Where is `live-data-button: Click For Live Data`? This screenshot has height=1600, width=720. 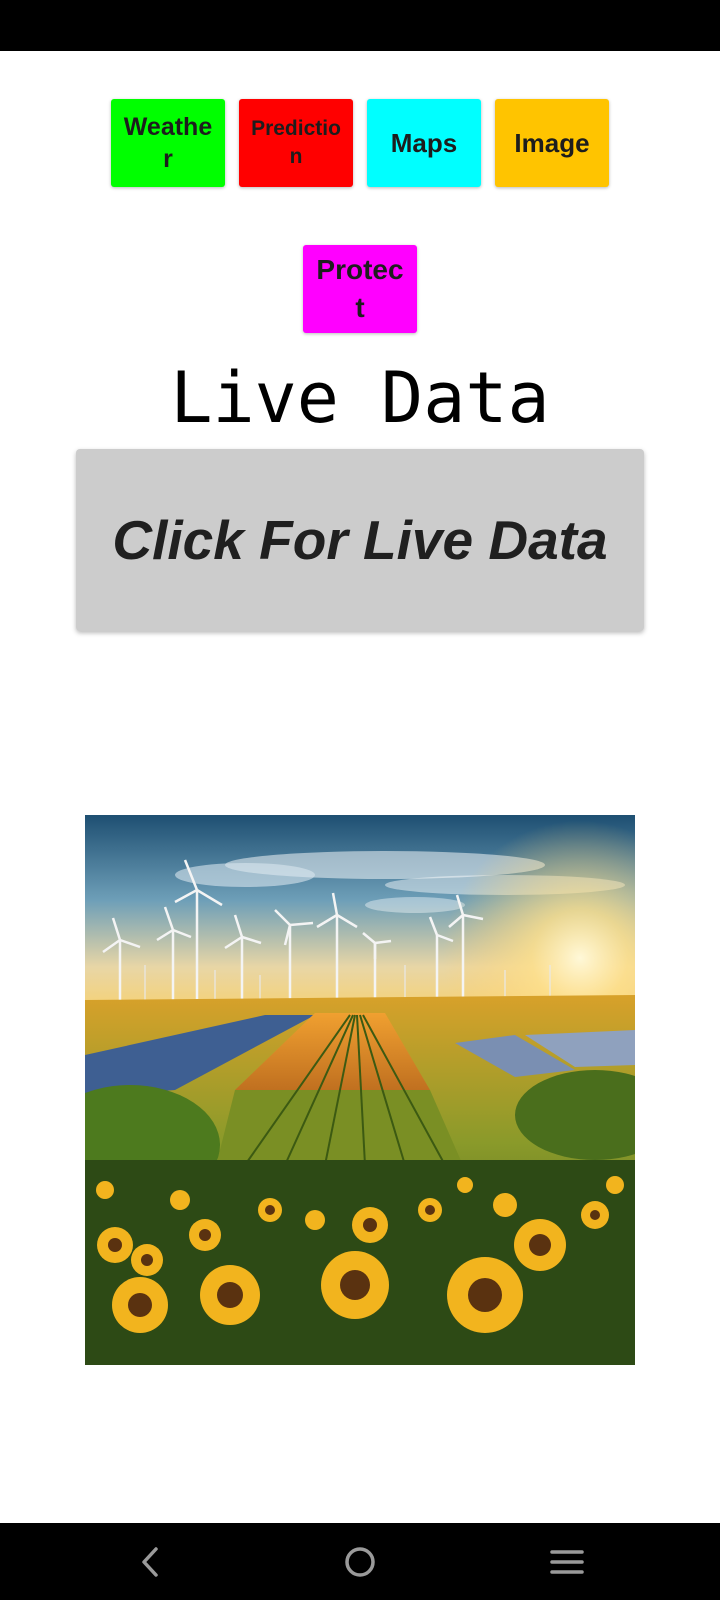 live-data-button: Click For Live Data is located at coordinates (360, 540).